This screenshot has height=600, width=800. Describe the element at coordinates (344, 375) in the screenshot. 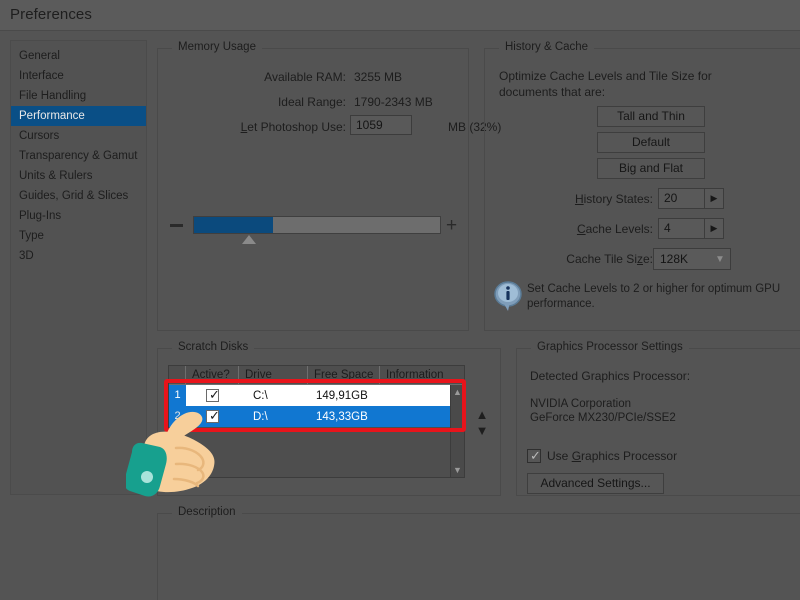

I see `column-header-free-space: Free Space` at that location.